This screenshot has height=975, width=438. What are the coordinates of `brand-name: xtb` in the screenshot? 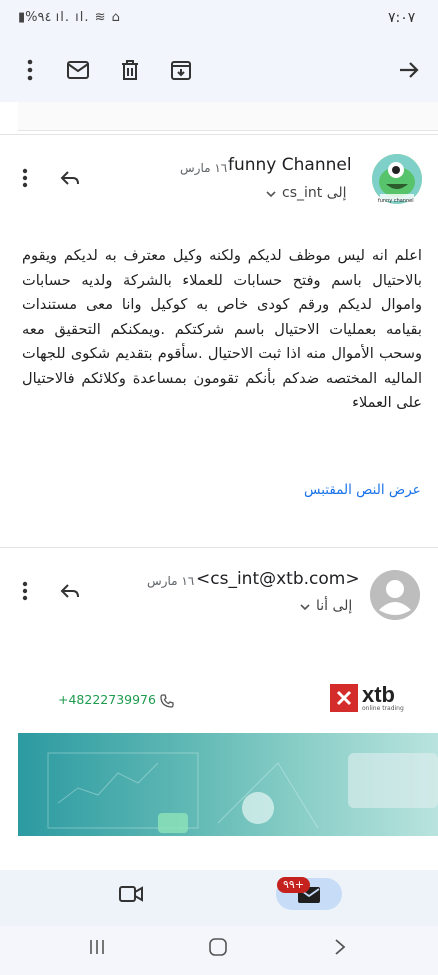 It's located at (378, 694).